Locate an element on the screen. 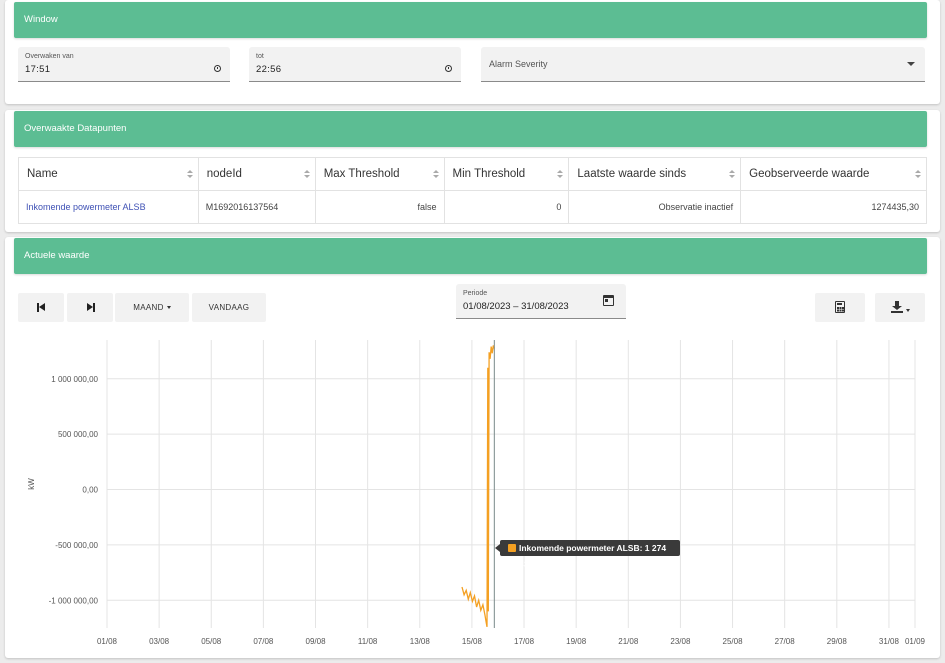 The image size is (945, 663). x-tick-label: 01/09 is located at coordinates (915, 641).